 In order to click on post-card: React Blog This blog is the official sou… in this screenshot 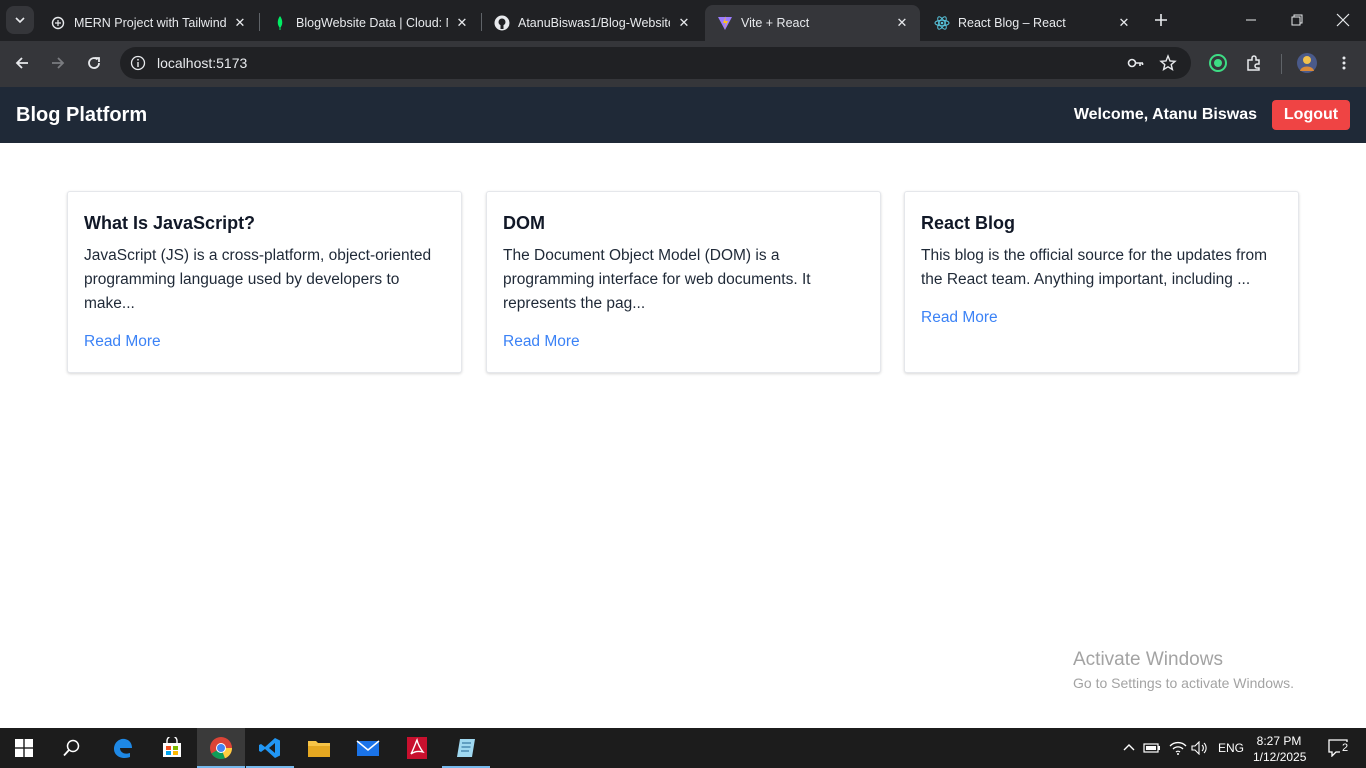, I will do `click(1101, 282)`.